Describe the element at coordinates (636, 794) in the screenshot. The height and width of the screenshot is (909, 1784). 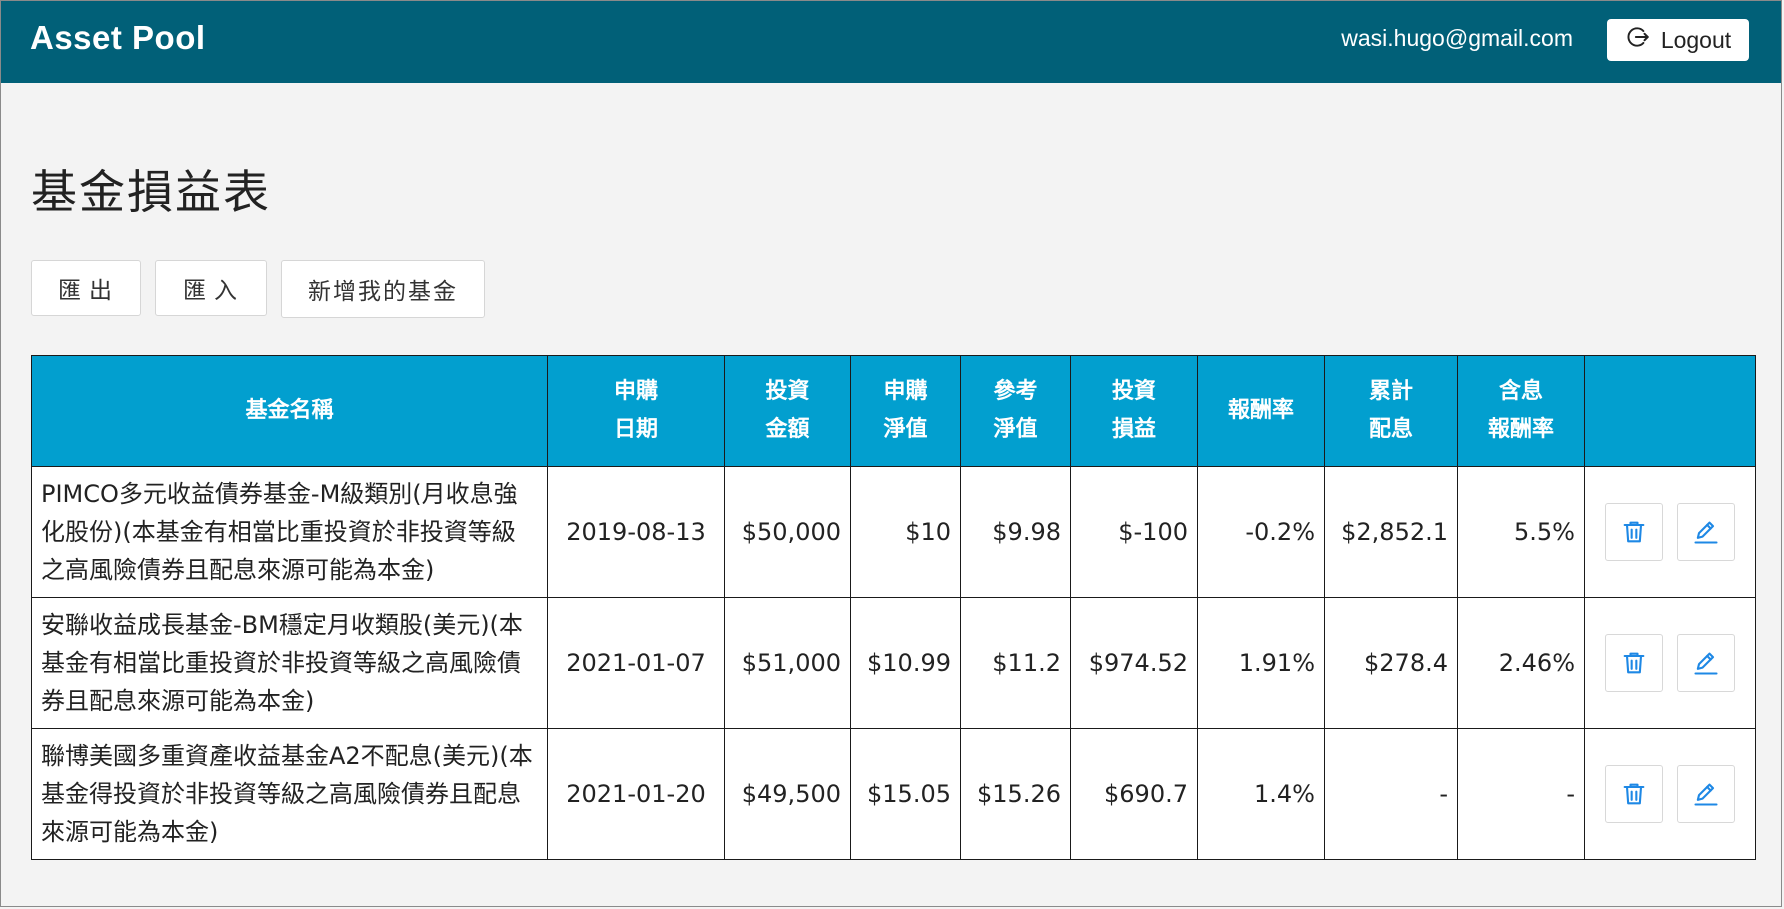
I see `purchase-date: 2021-01-20` at that location.